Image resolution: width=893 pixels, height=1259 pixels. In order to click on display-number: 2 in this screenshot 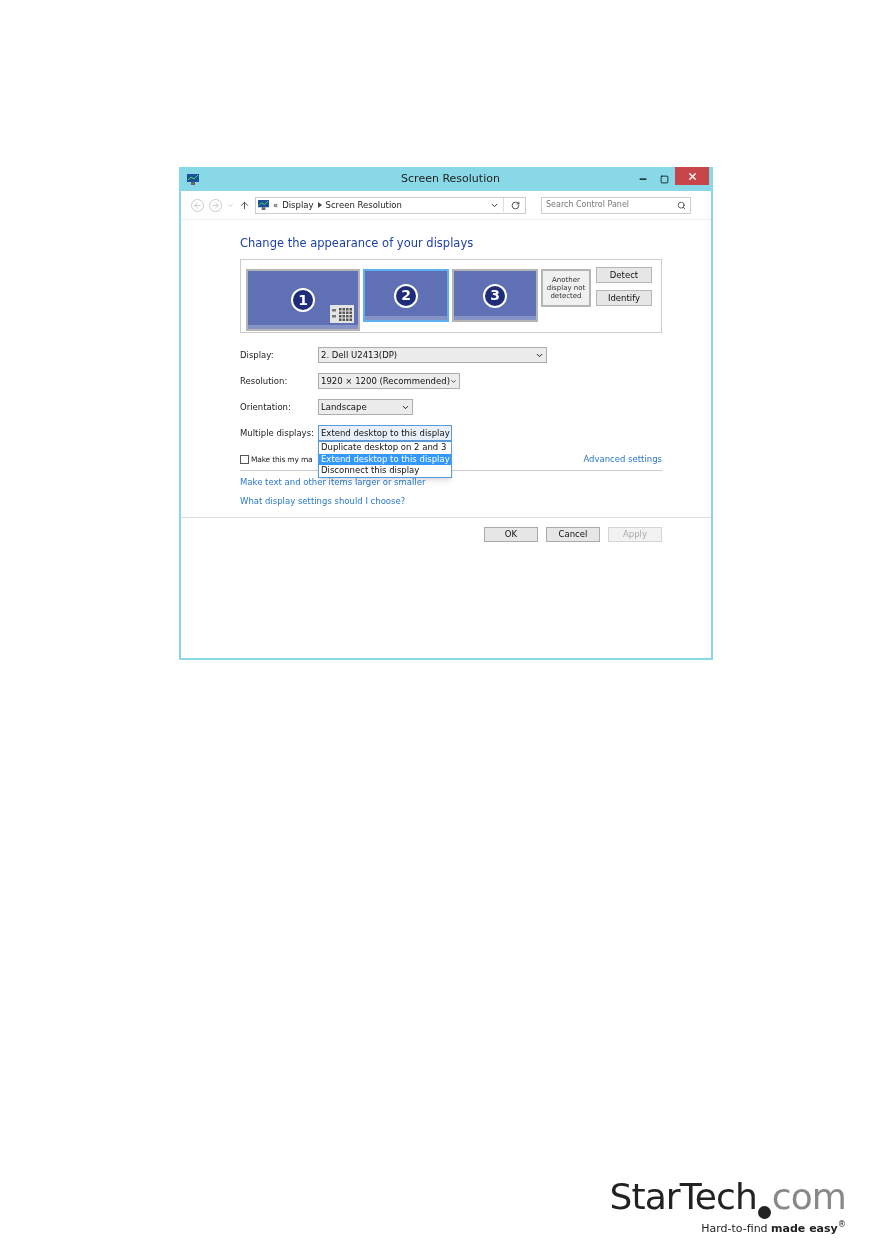, I will do `click(406, 295)`.